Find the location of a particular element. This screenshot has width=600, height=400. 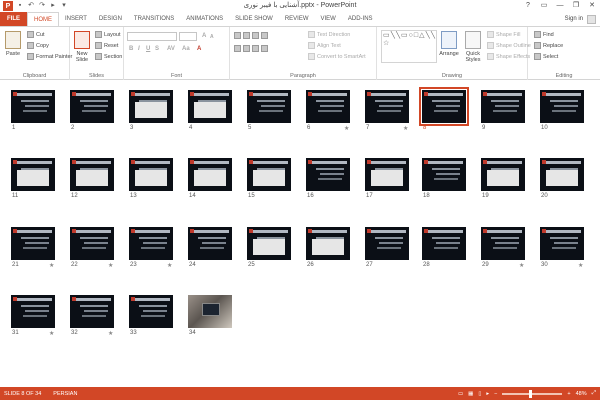

quick-styles-icon is located at coordinates (473, 40).